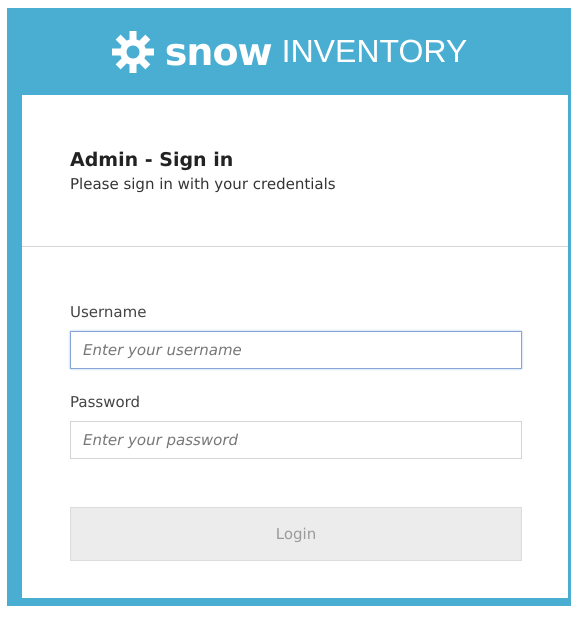 The height and width of the screenshot is (627, 571). What do you see at coordinates (296, 350) in the screenshot?
I see `input-field: Enter your username` at bounding box center [296, 350].